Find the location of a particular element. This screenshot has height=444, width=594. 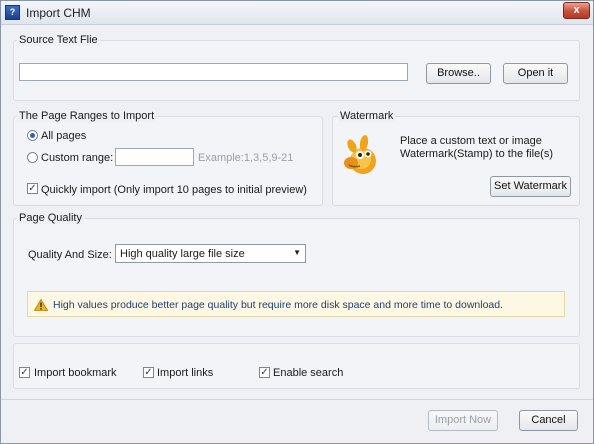

import-options-panel is located at coordinates (296, 366).